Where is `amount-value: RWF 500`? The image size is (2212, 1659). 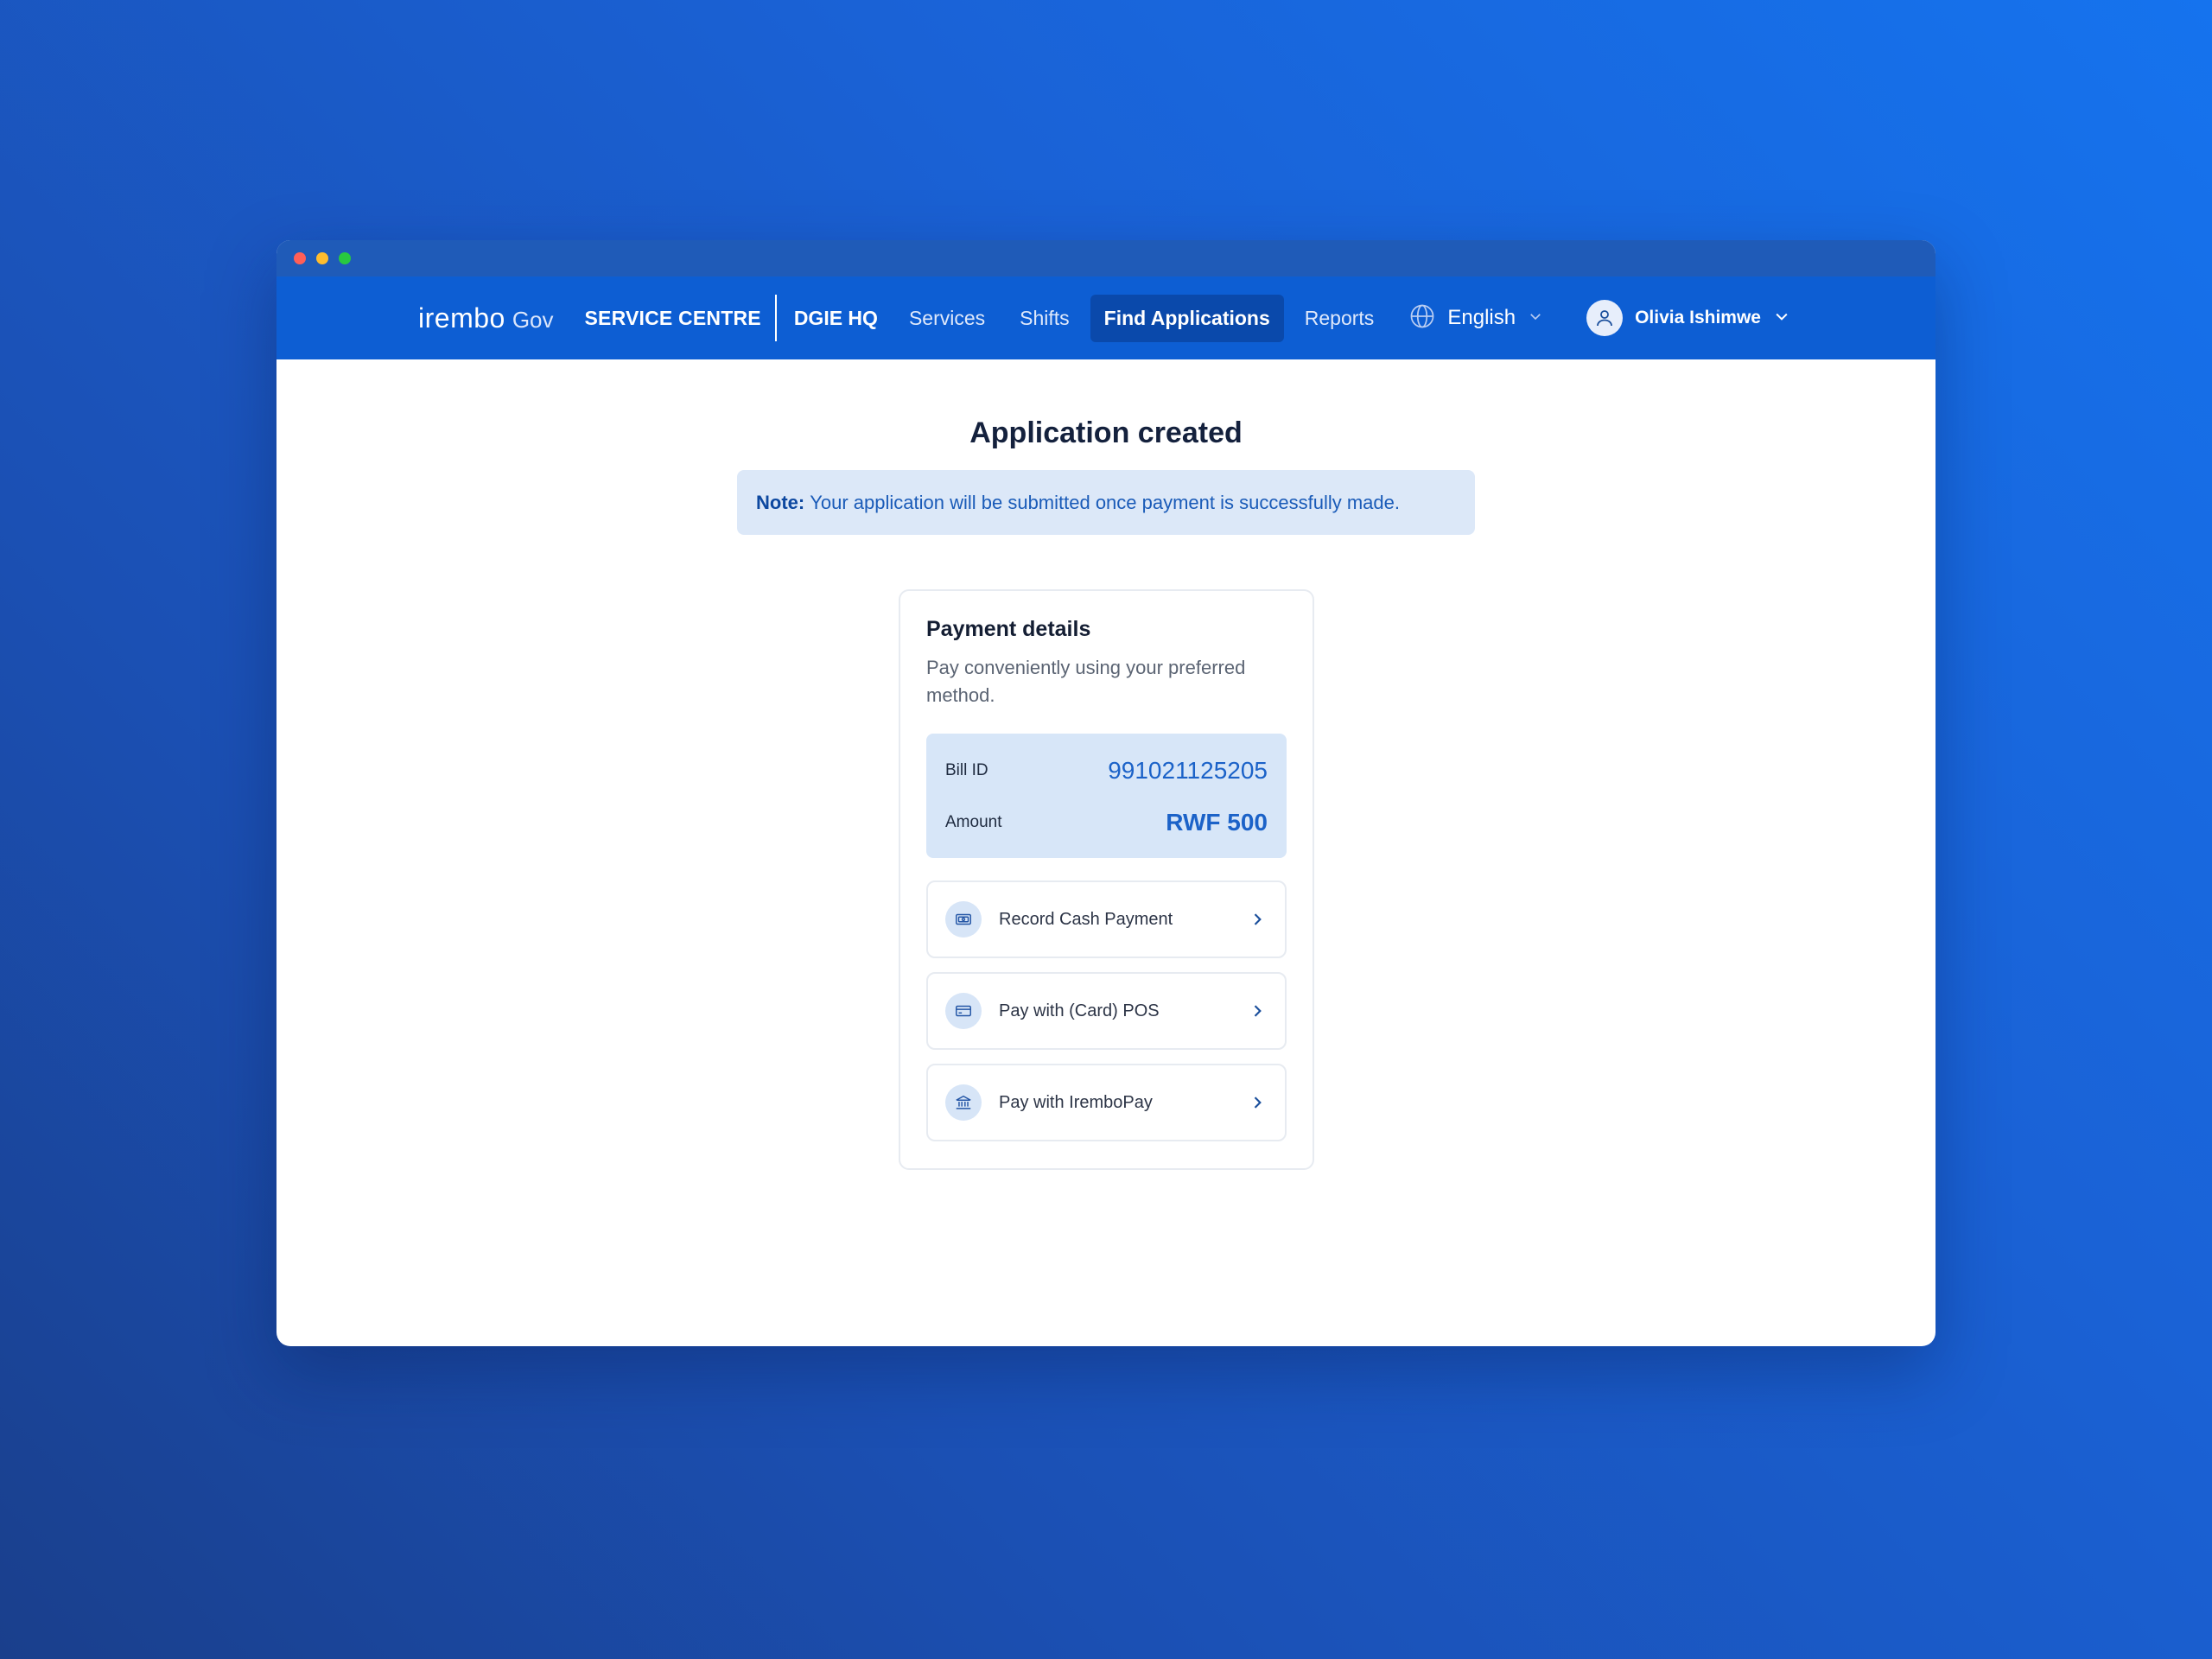
amount-value: RWF 500 is located at coordinates (1217, 822).